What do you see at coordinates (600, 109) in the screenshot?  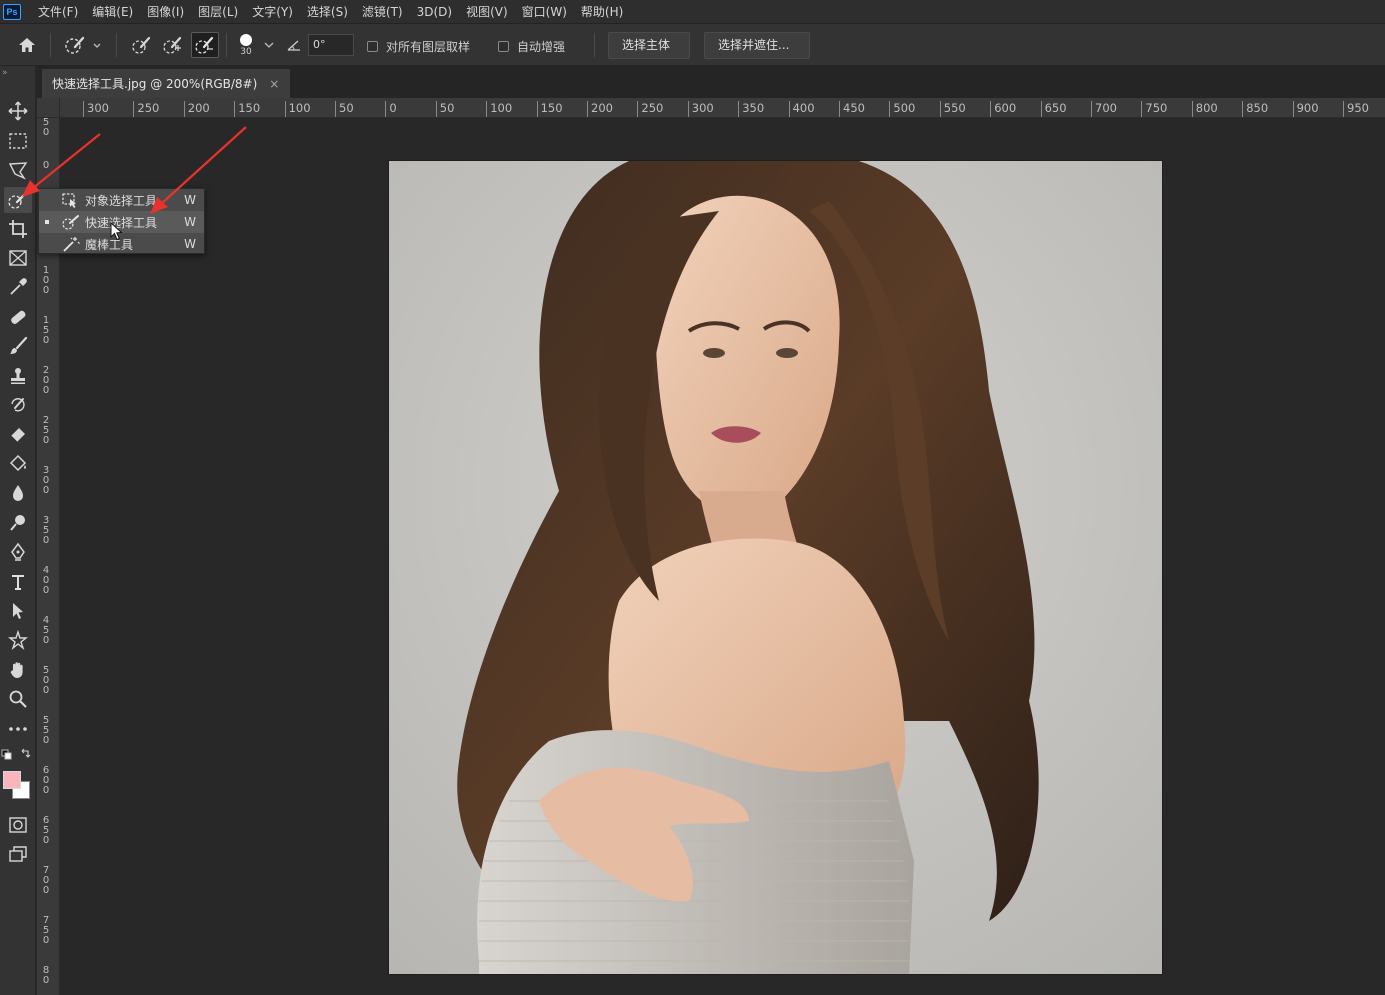 I see `ruler-tick-label: 200` at bounding box center [600, 109].